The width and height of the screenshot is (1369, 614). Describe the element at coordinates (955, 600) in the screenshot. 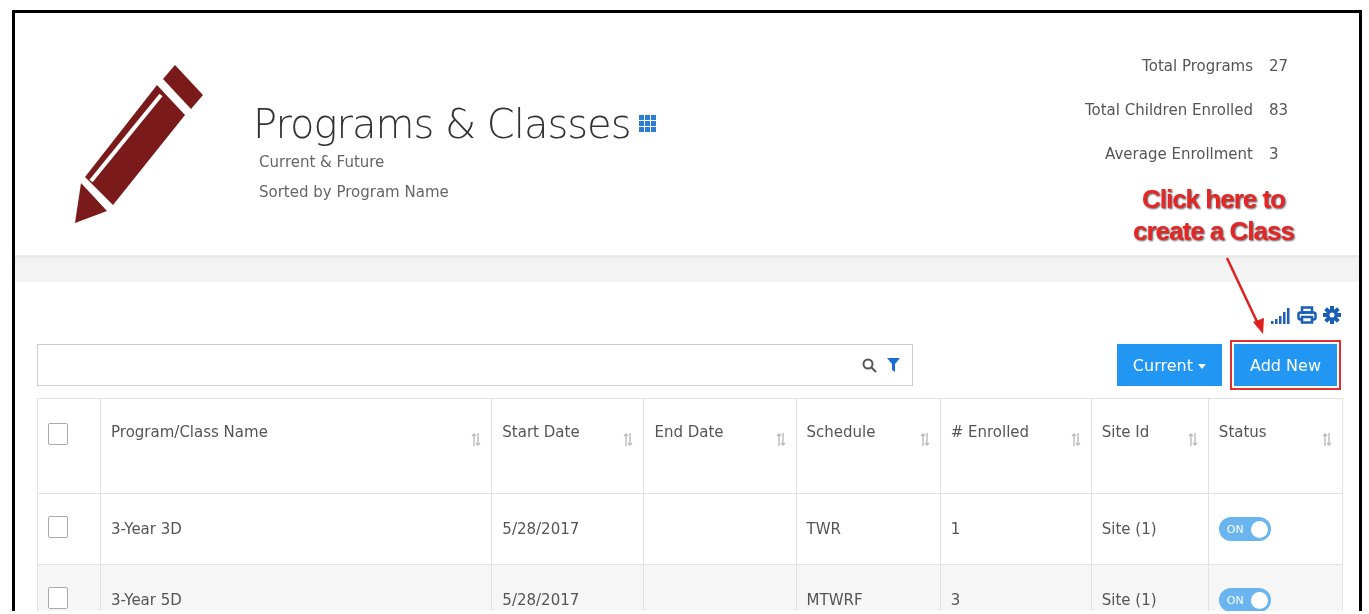

I see `table-cell: 3` at that location.